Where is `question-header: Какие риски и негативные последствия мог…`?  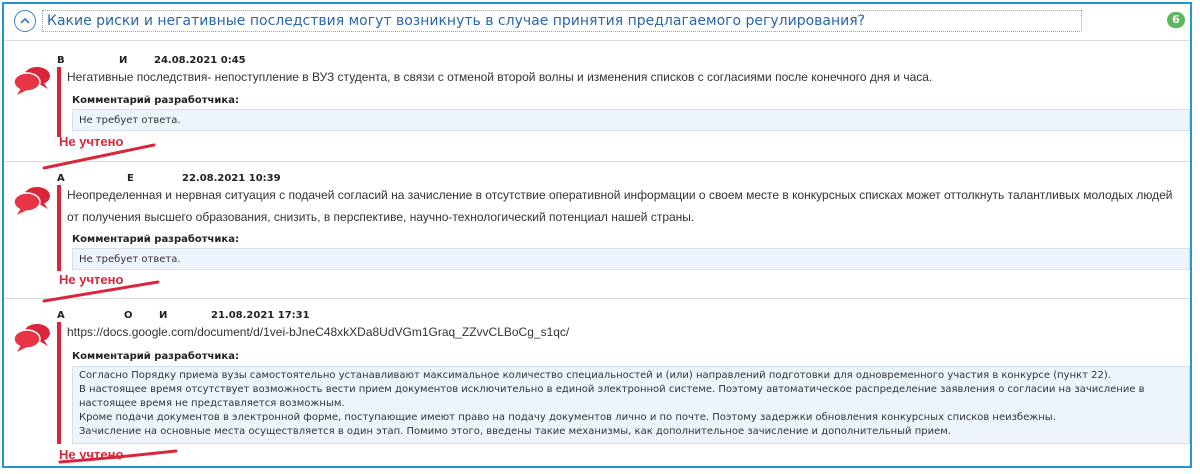
question-header: Какие риски и негативные последствия мог… is located at coordinates (597, 22).